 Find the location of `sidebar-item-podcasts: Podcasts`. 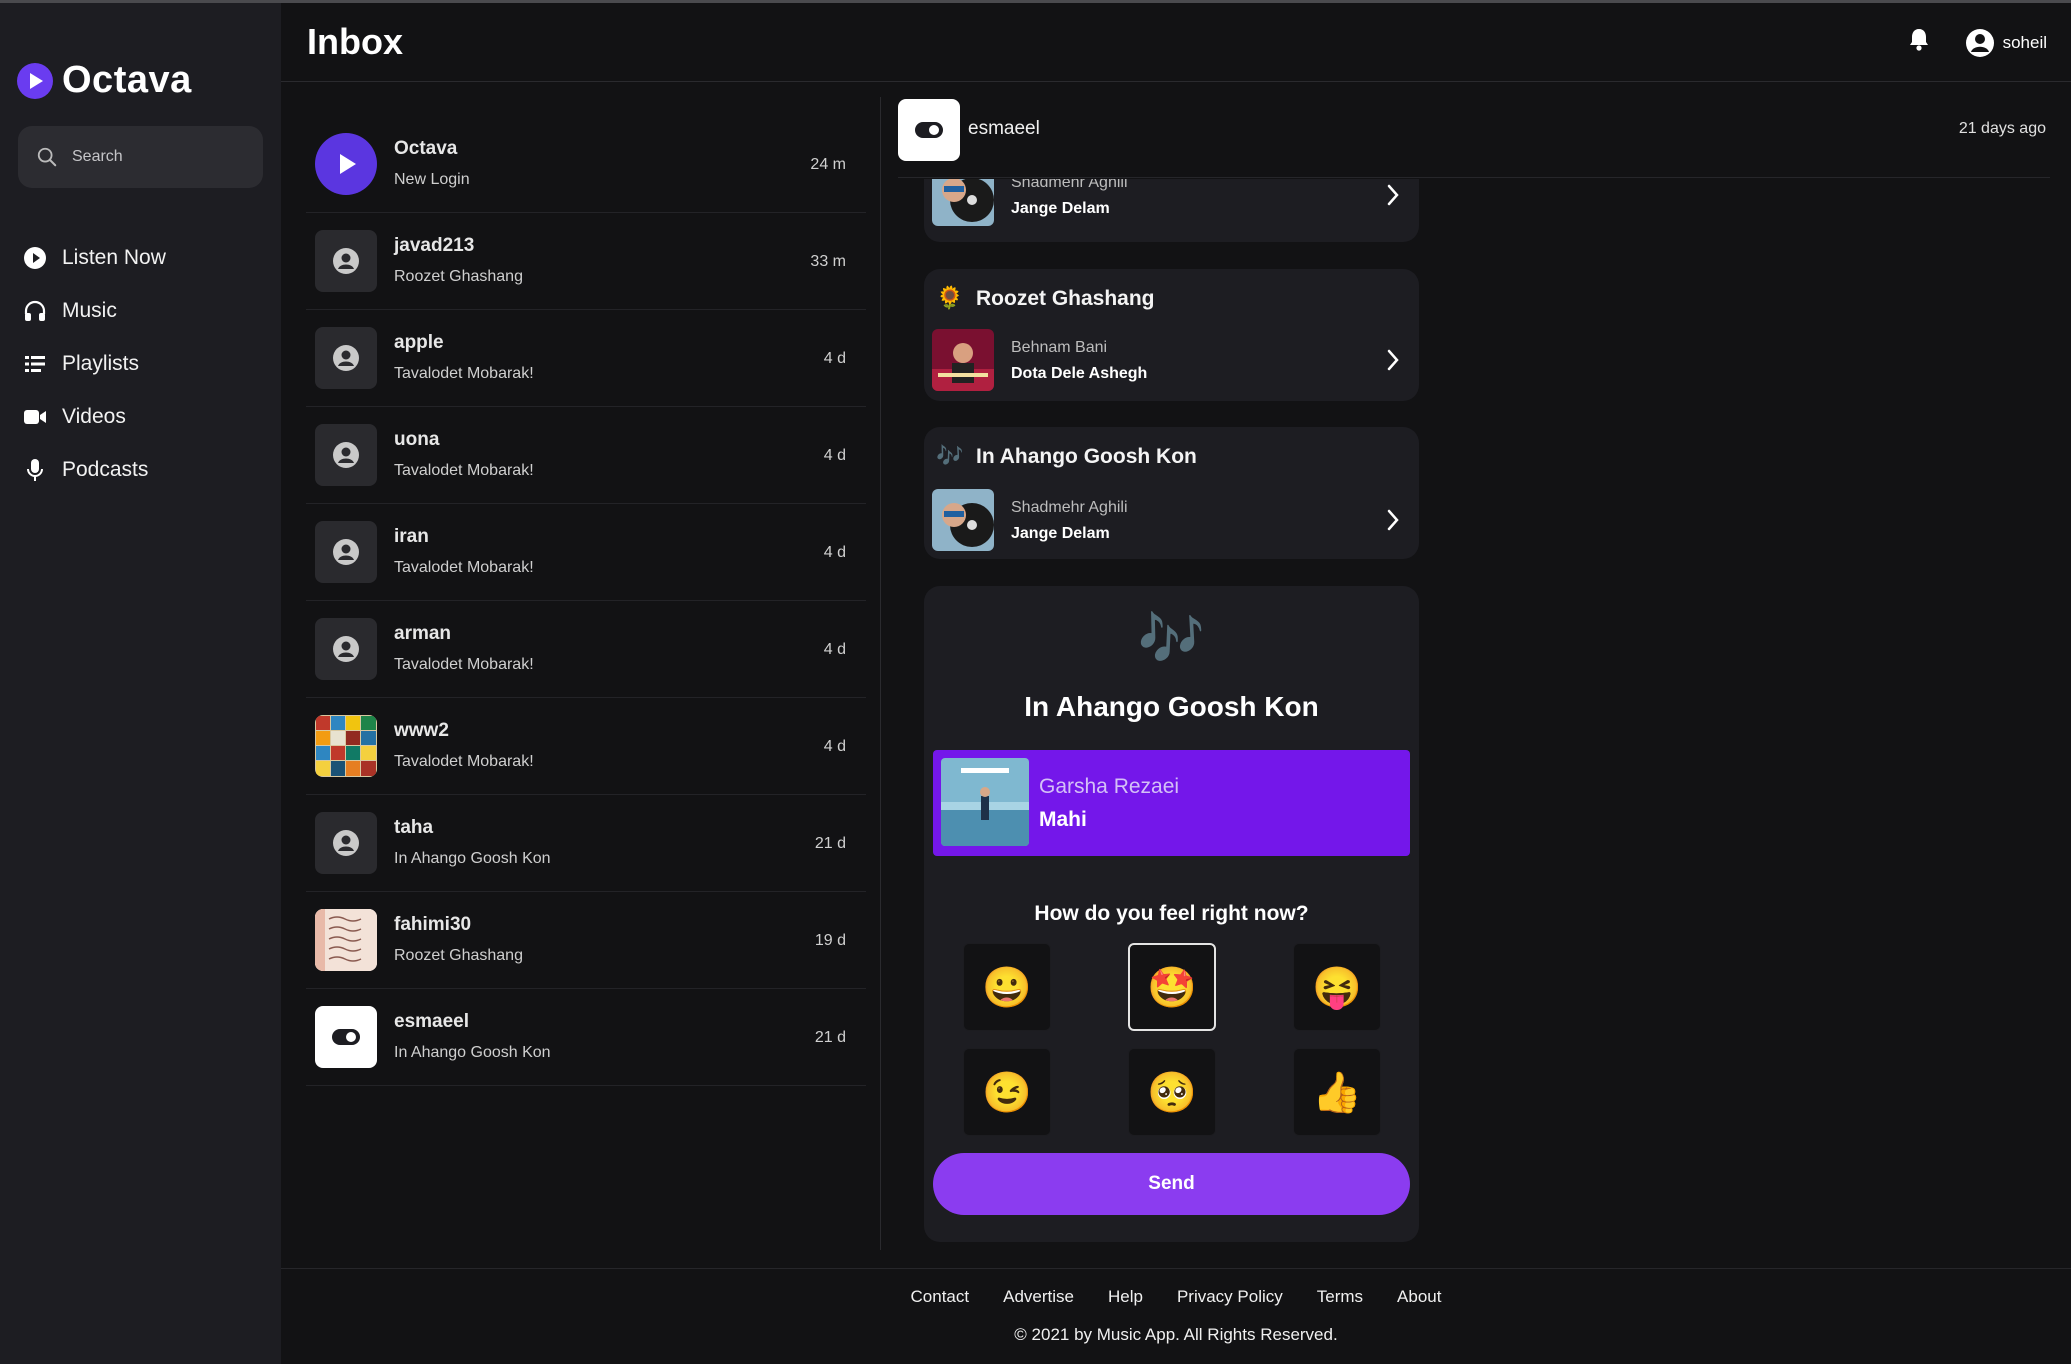

sidebar-item-podcasts: Podcasts is located at coordinates (94, 469).